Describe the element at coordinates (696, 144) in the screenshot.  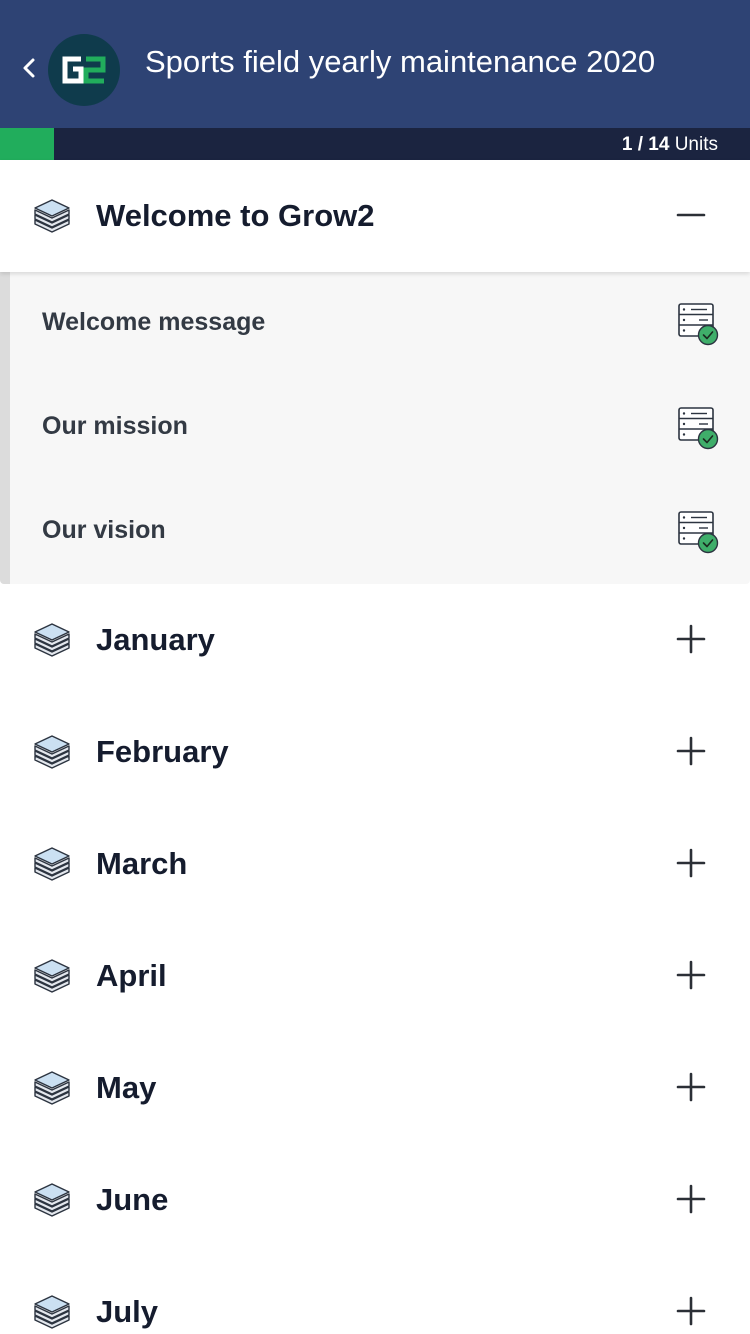
I see `progress-unit-label: Units` at that location.